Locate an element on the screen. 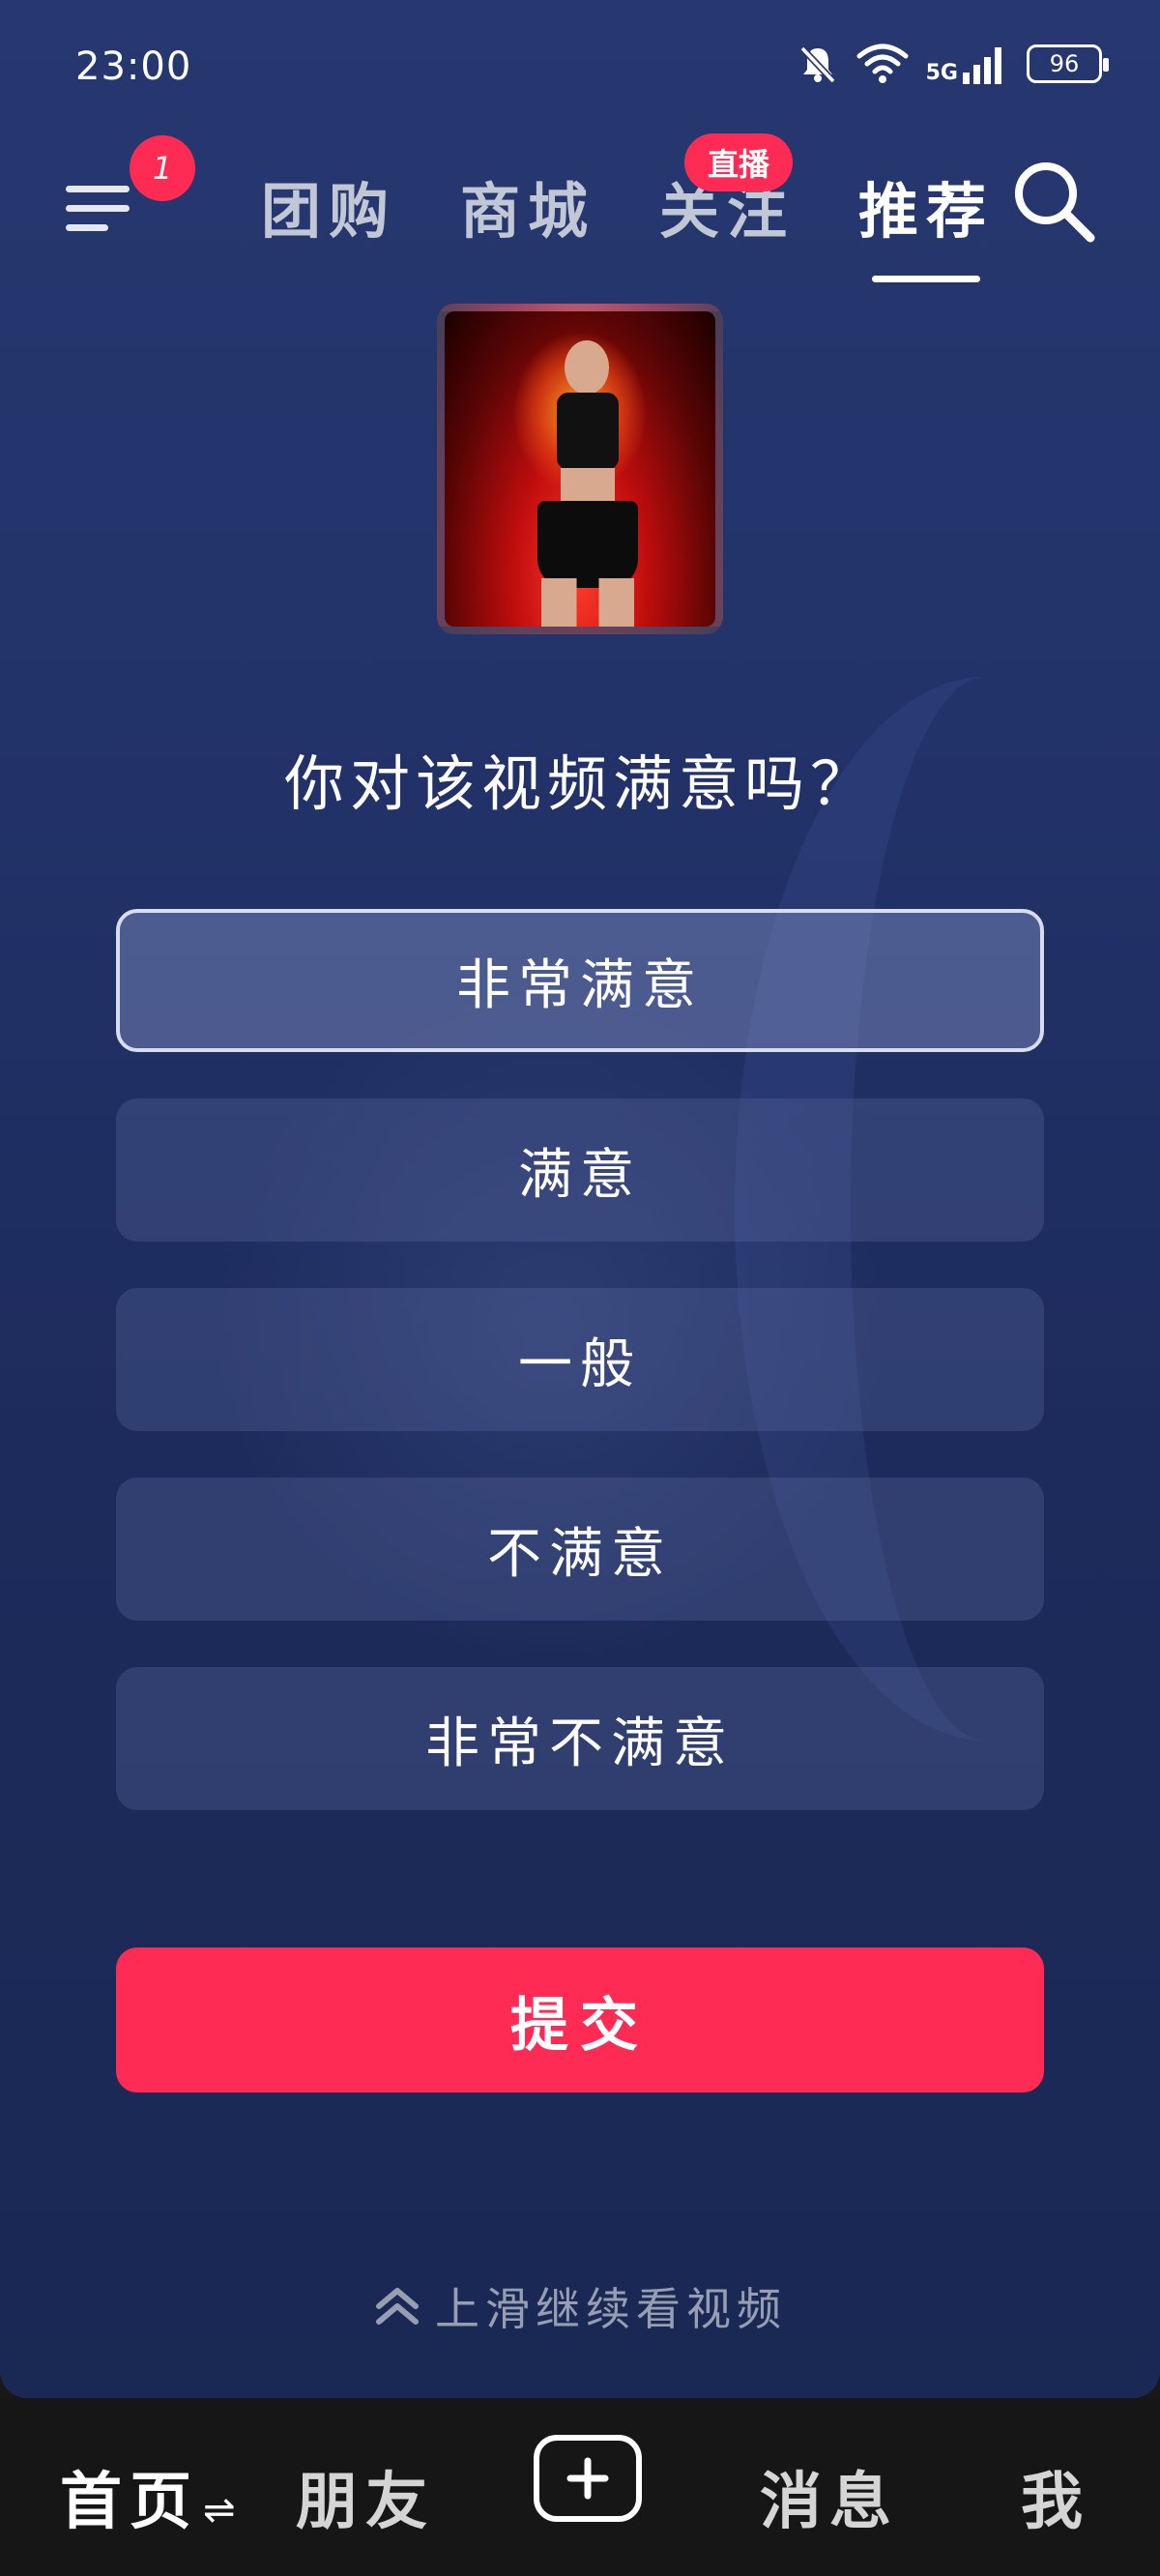 The image size is (1160, 2576). plus-icon is located at coordinates (588, 2478).